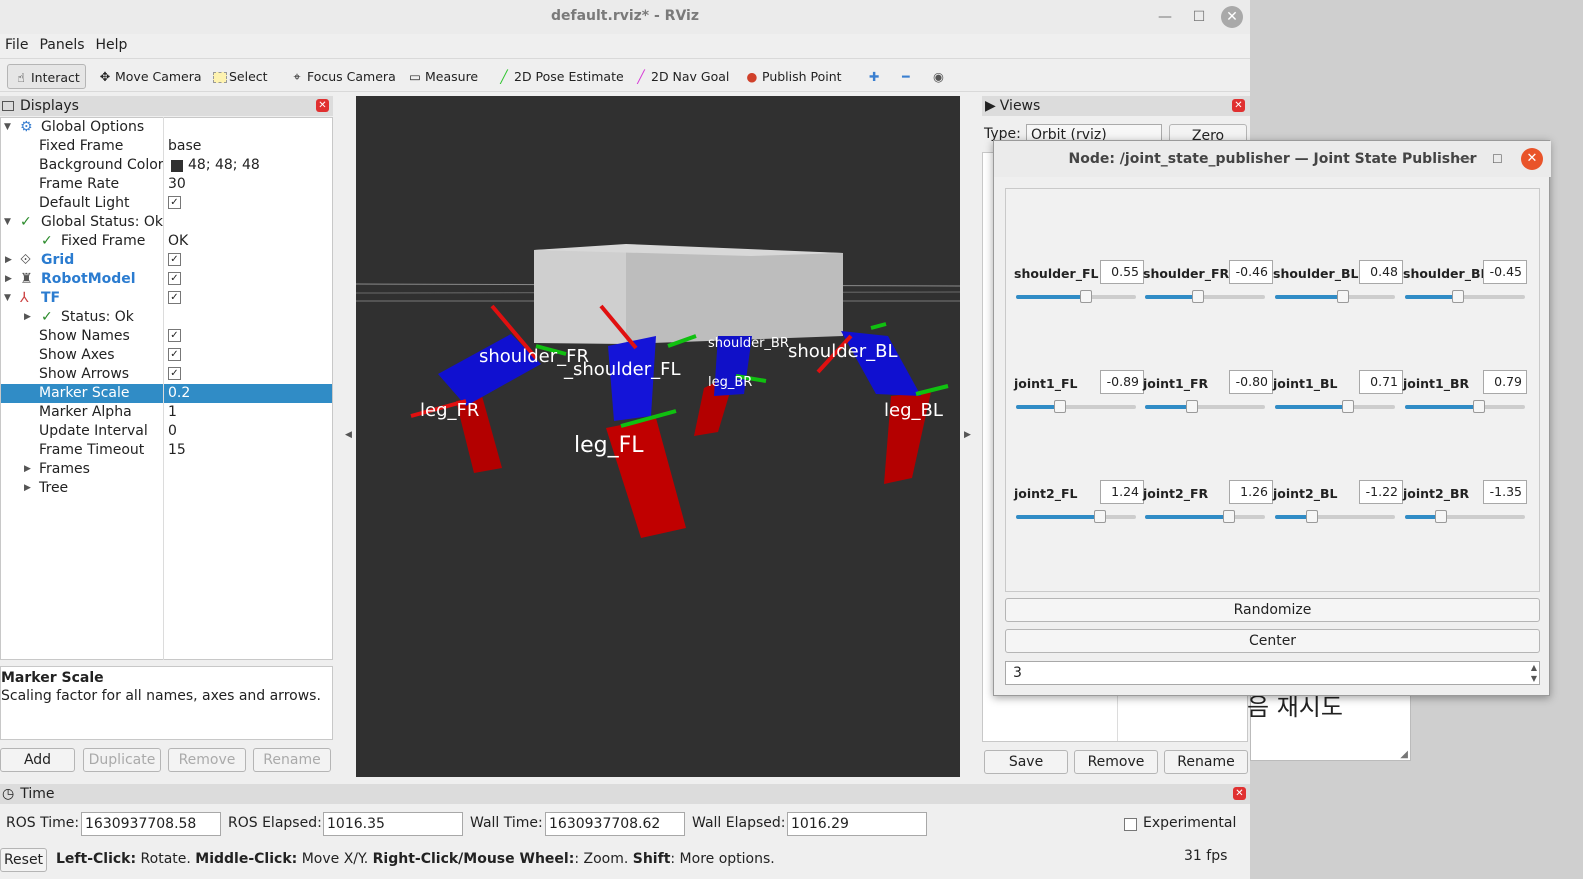 Image resolution: width=1583 pixels, height=879 pixels. I want to click on tree-row-frame-rate: Frame Rate 30, so click(166, 184).